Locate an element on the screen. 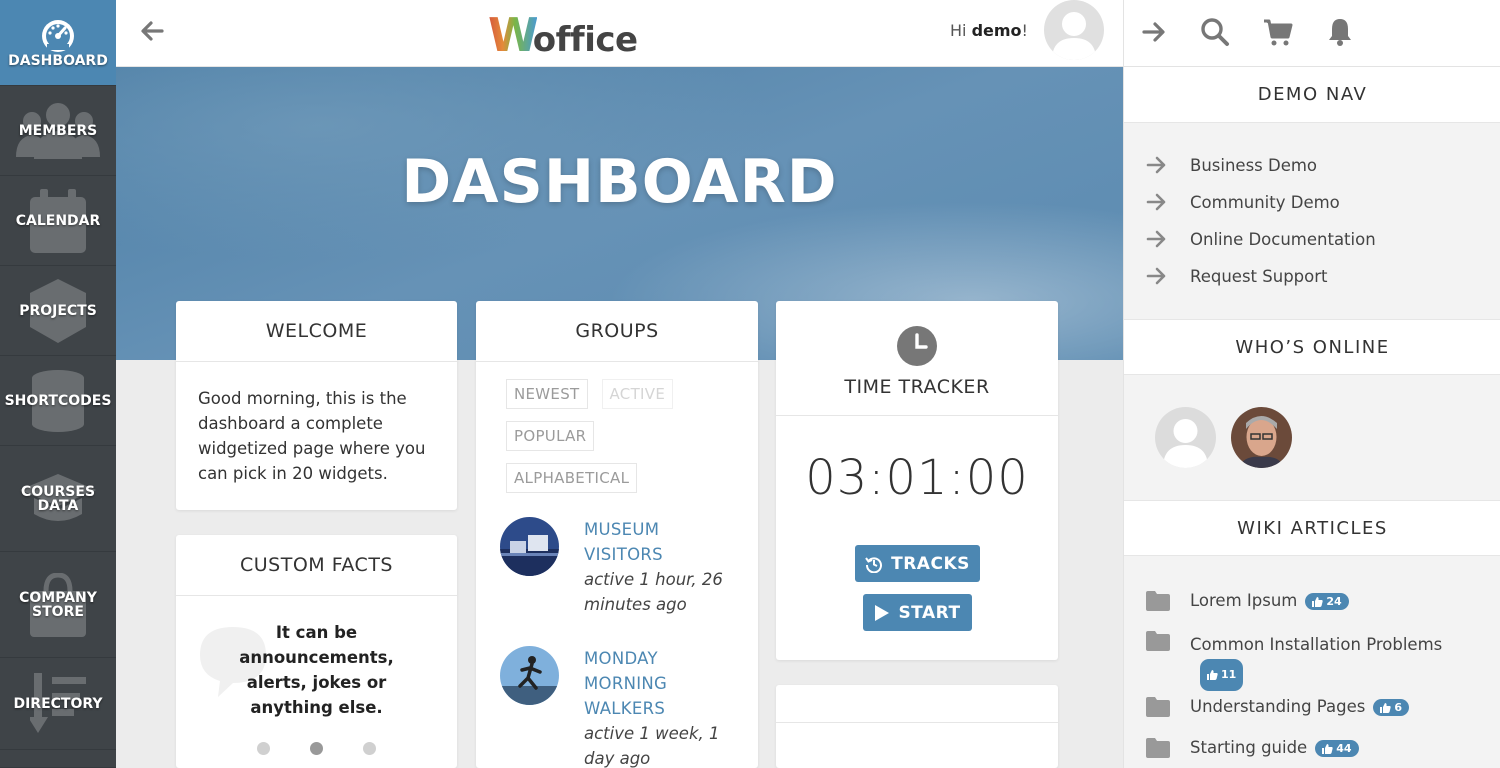 The image size is (1500, 768). sidebar-item-label: SHORTCODES is located at coordinates (58, 400).